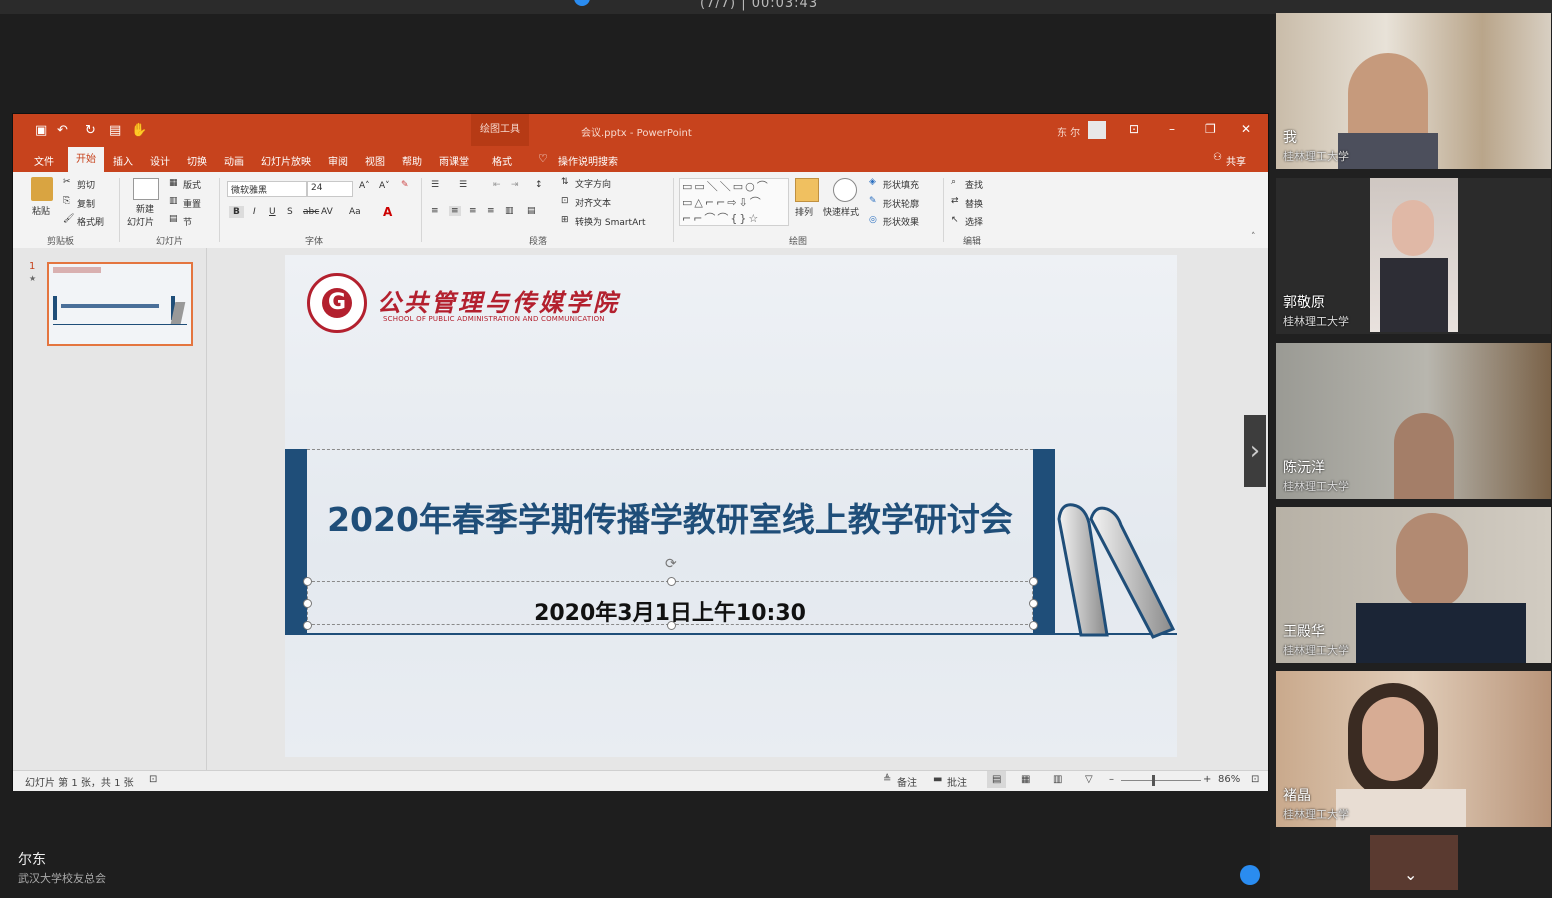 This screenshot has width=1552, height=898. I want to click on replace-icon: ⇄, so click(955, 201).